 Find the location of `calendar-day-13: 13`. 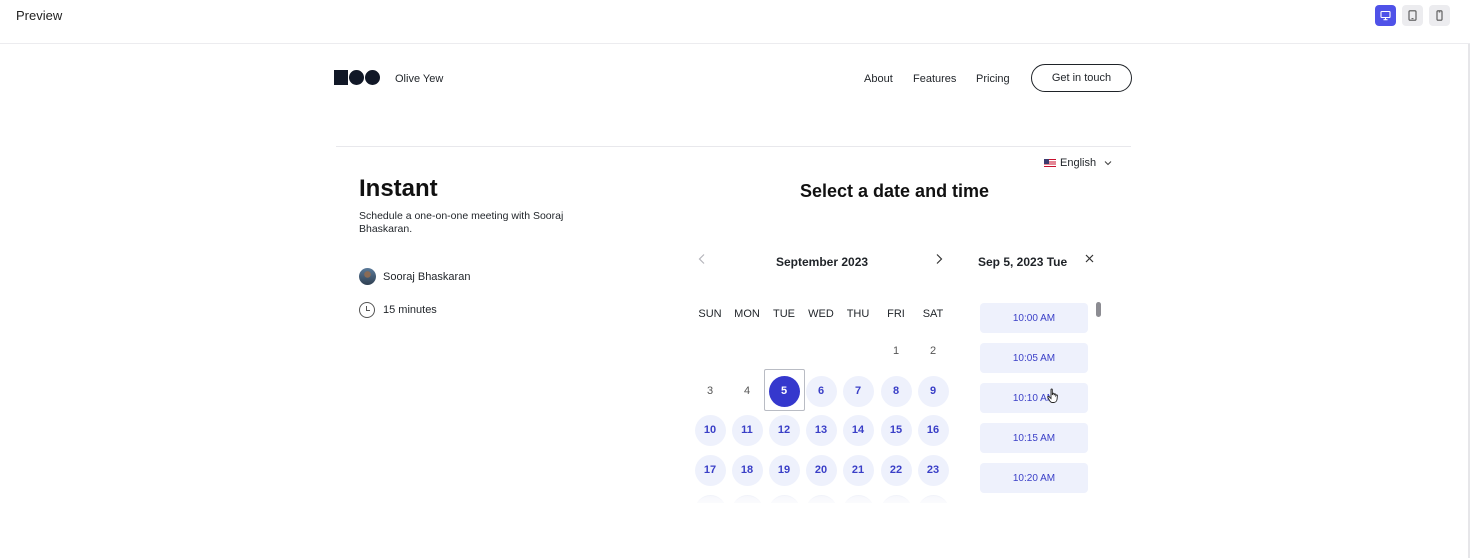

calendar-day-13: 13 is located at coordinates (821, 430).